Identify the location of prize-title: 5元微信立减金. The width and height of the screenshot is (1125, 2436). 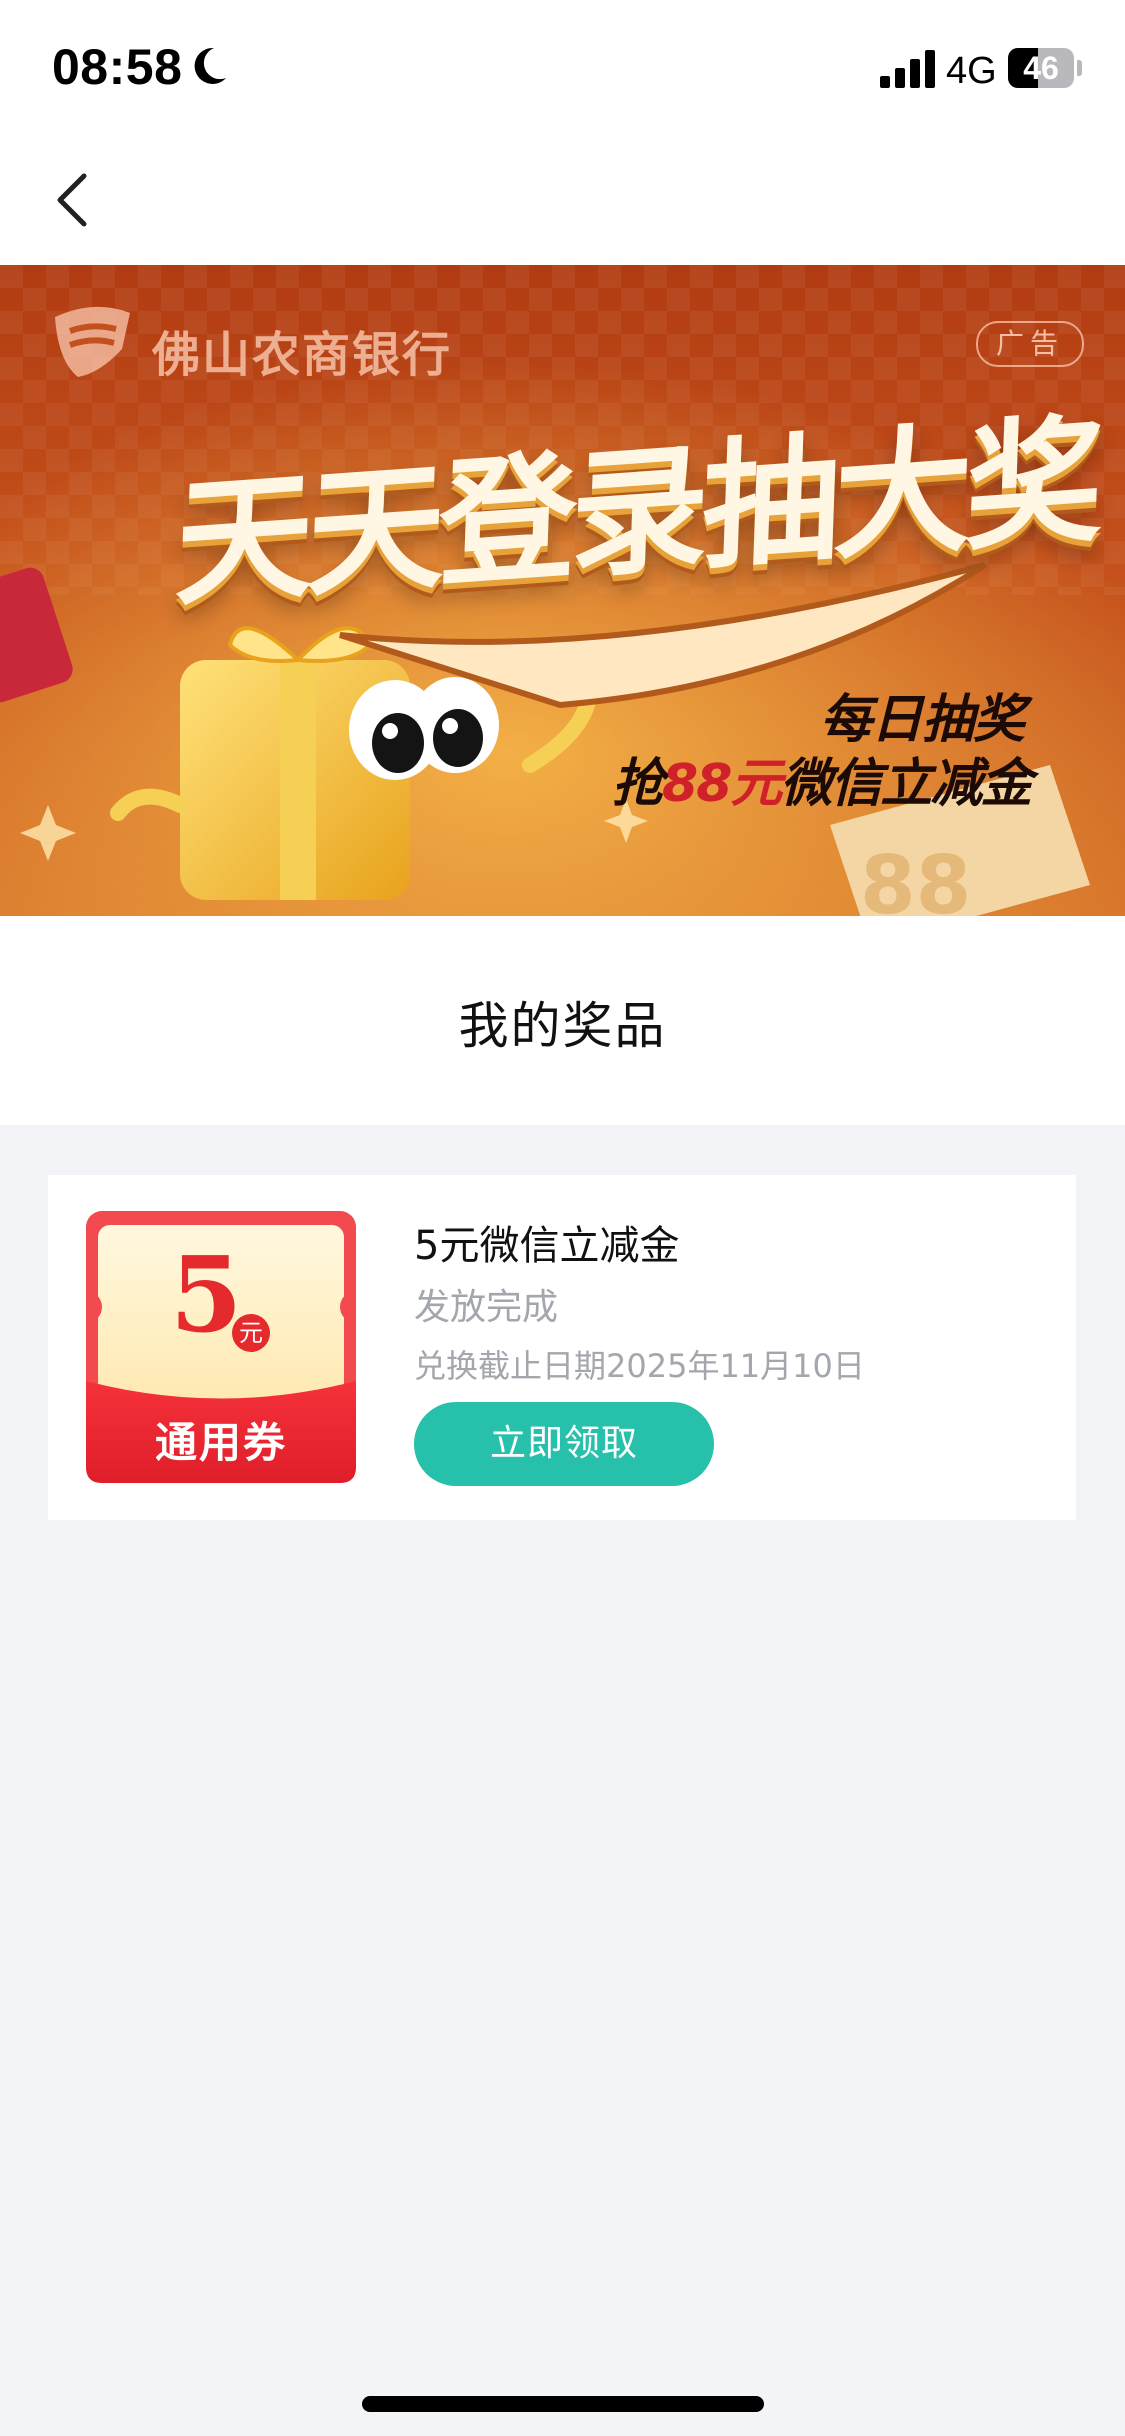
(547, 1246).